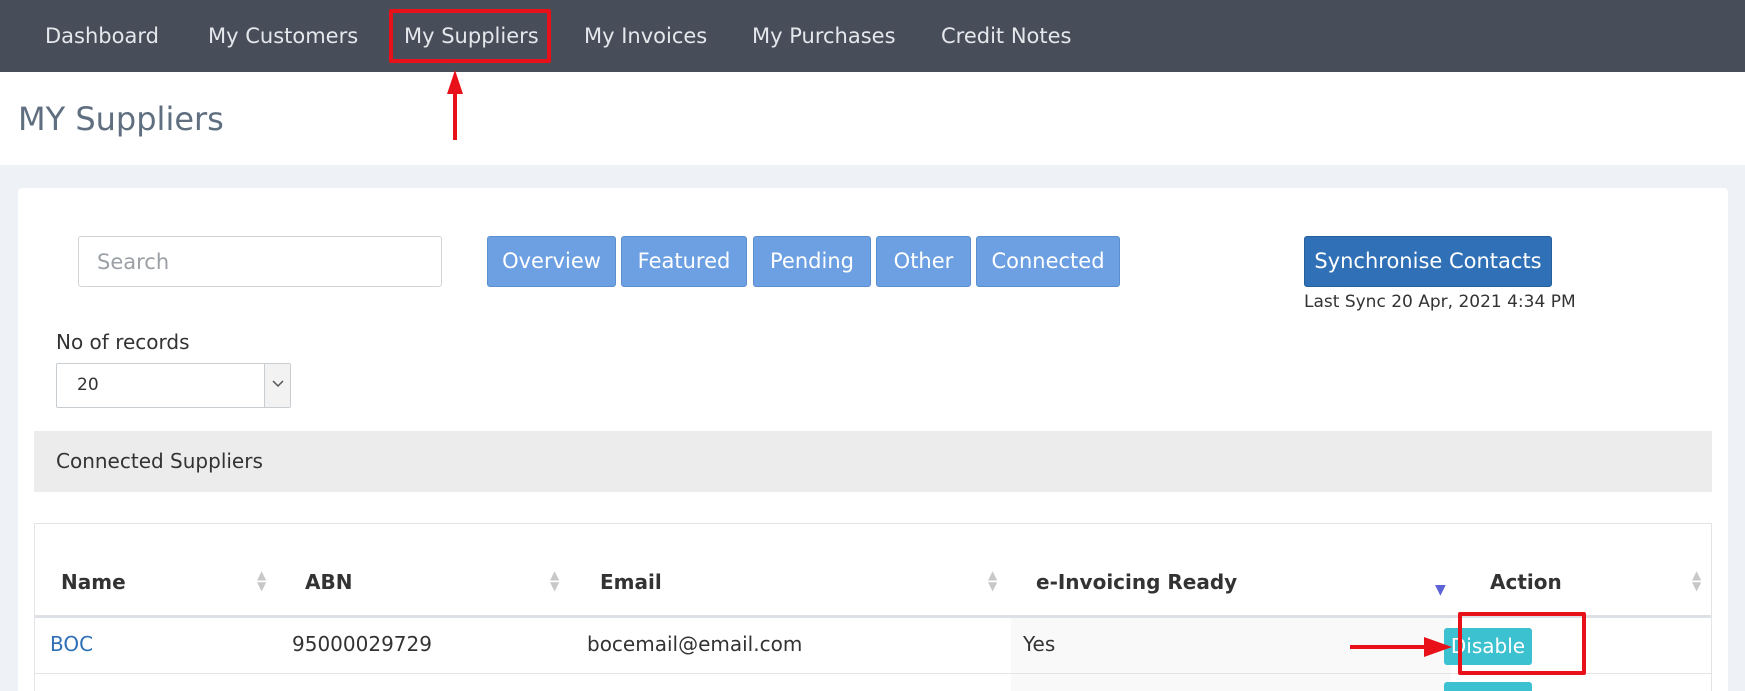 This screenshot has height=691, width=1745. What do you see at coordinates (159, 461) in the screenshot?
I see `section-title: Connected Suppliers` at bounding box center [159, 461].